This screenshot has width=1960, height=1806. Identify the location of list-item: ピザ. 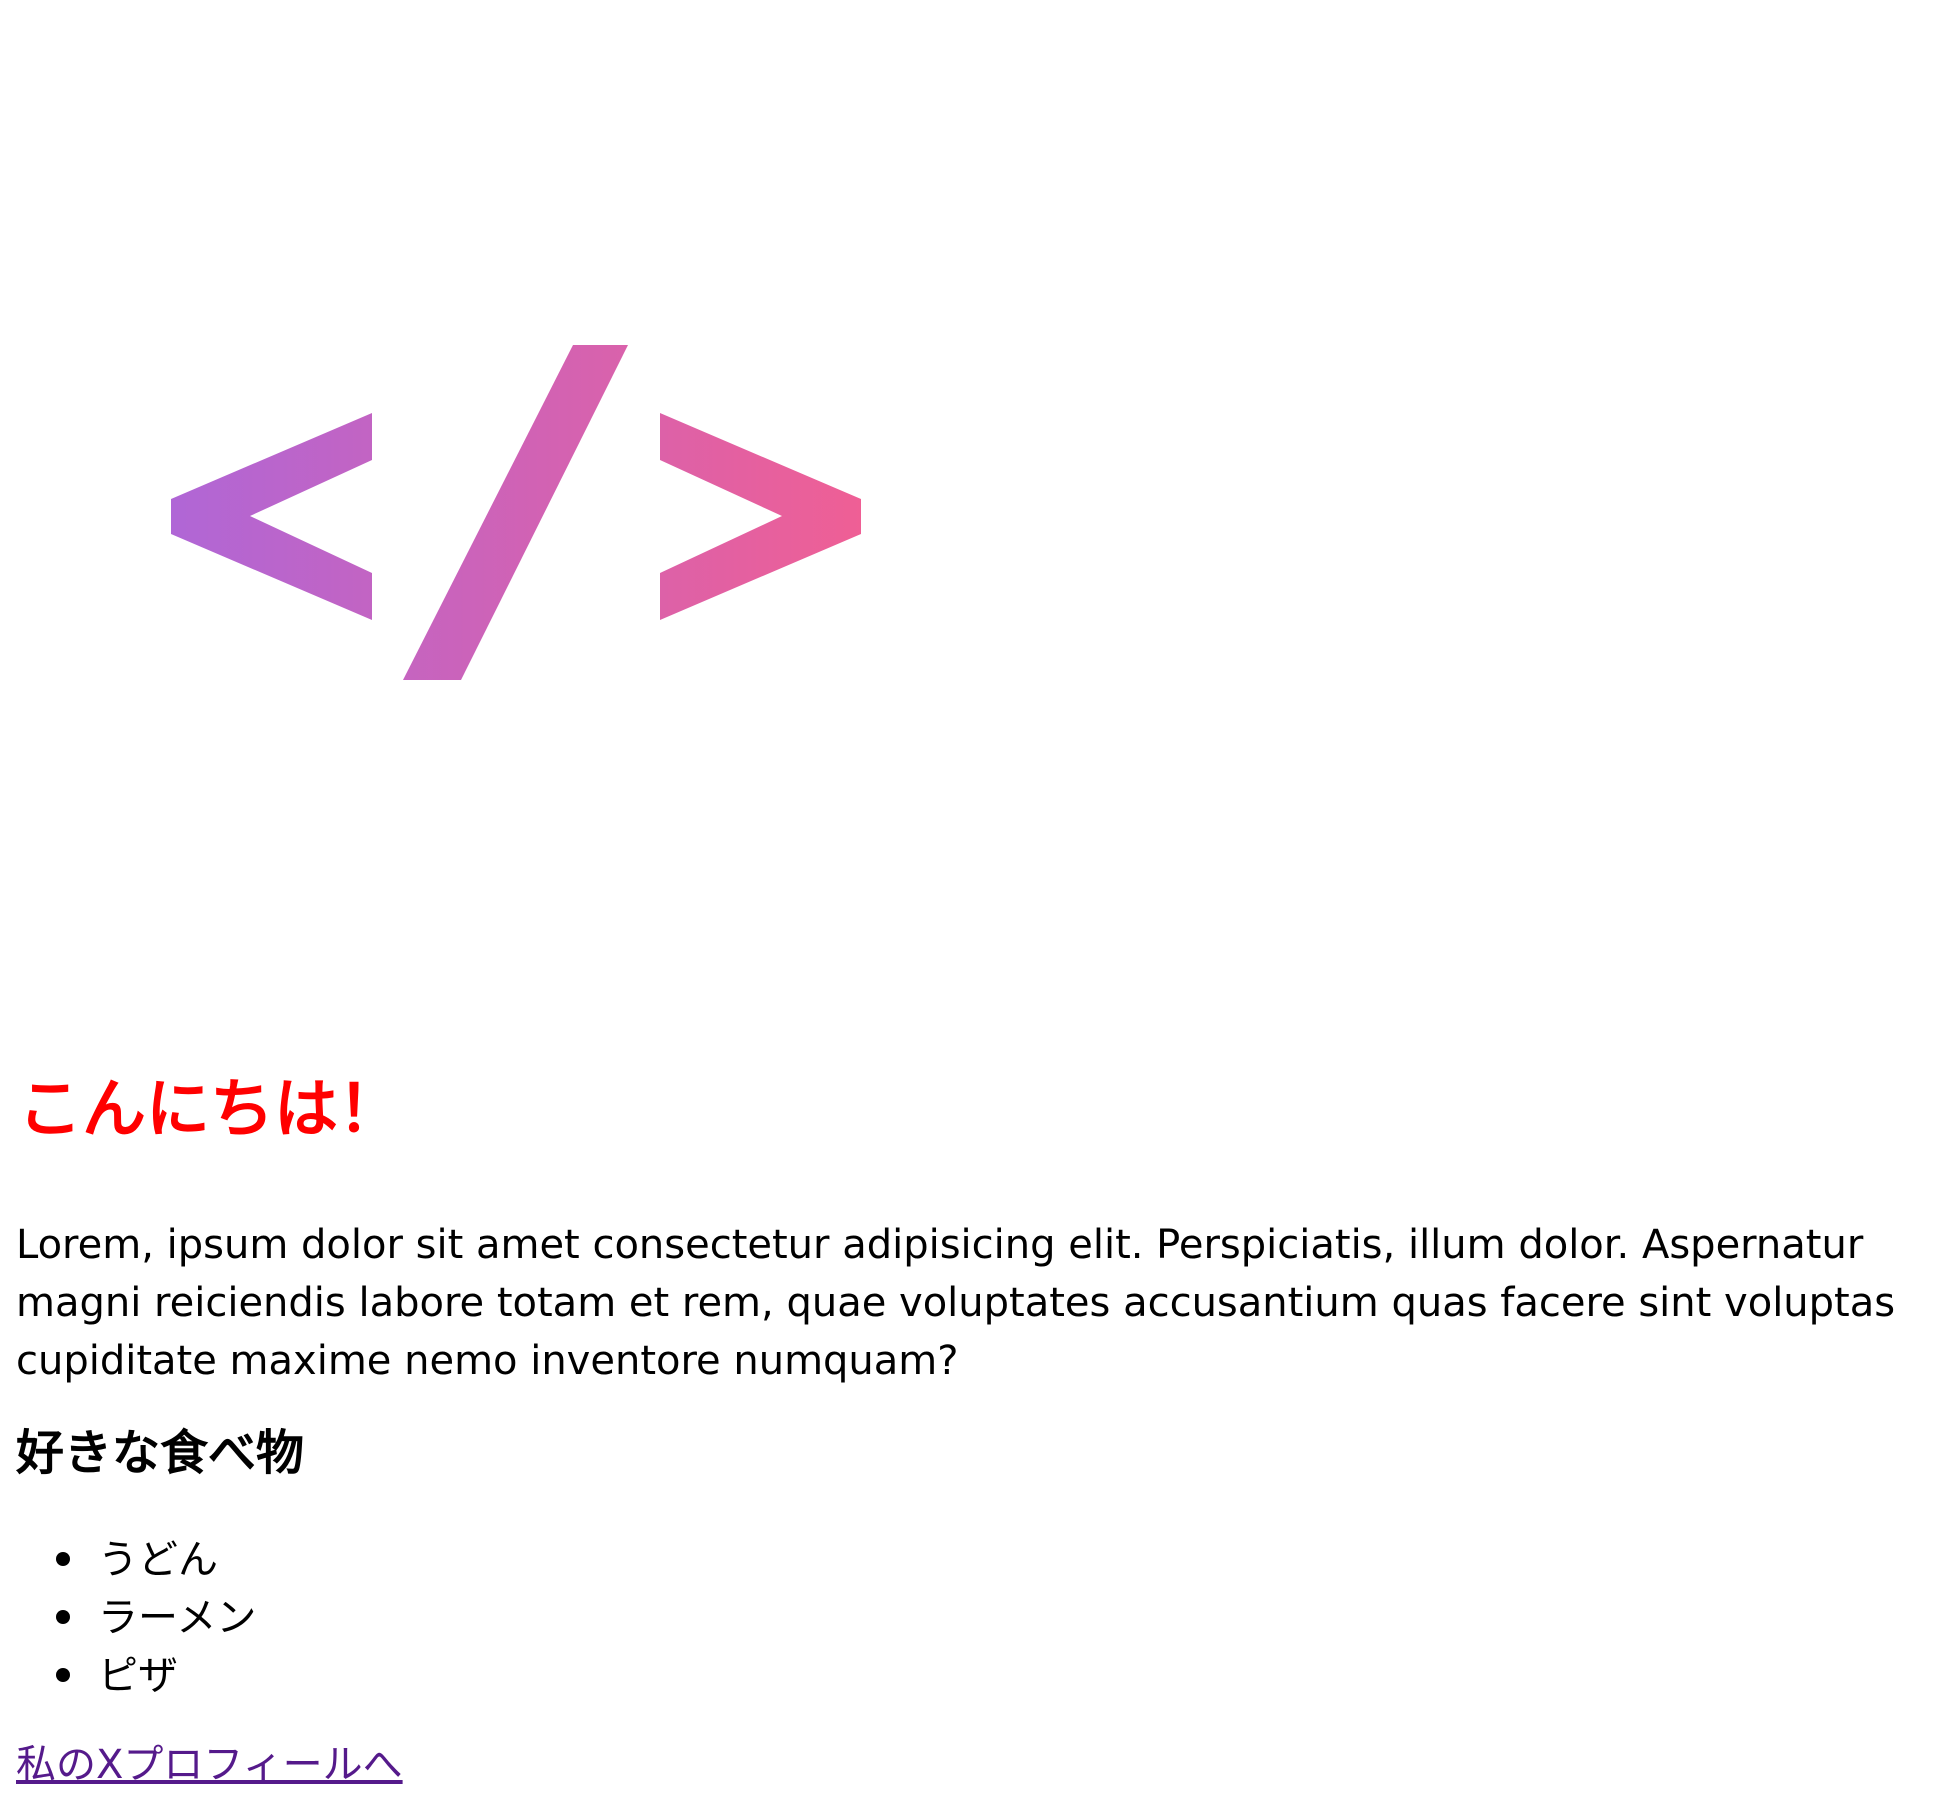
(128, 1676).